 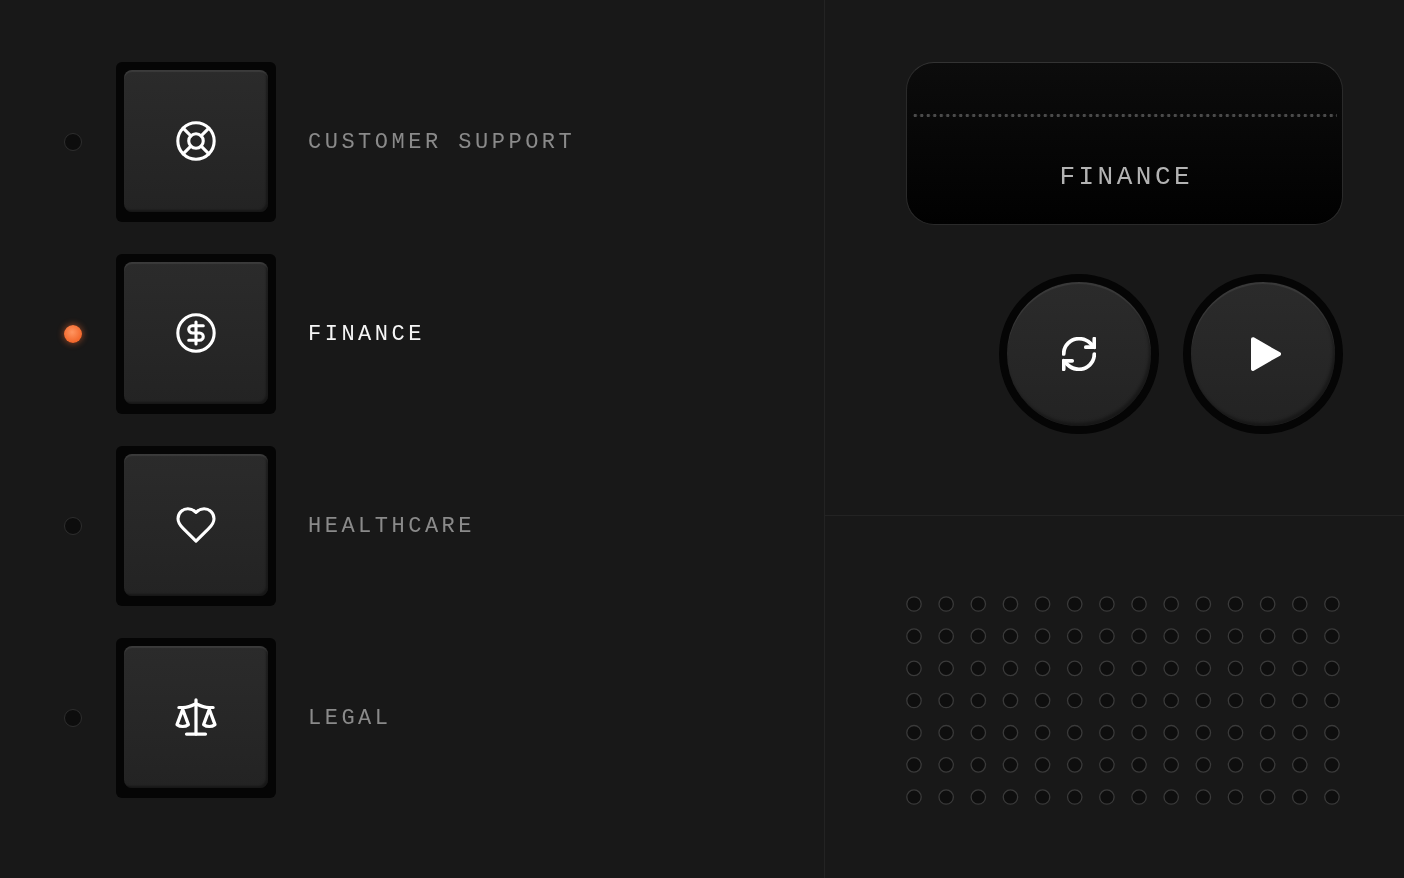 I want to click on lifebuoy-icon, so click(x=196, y=141).